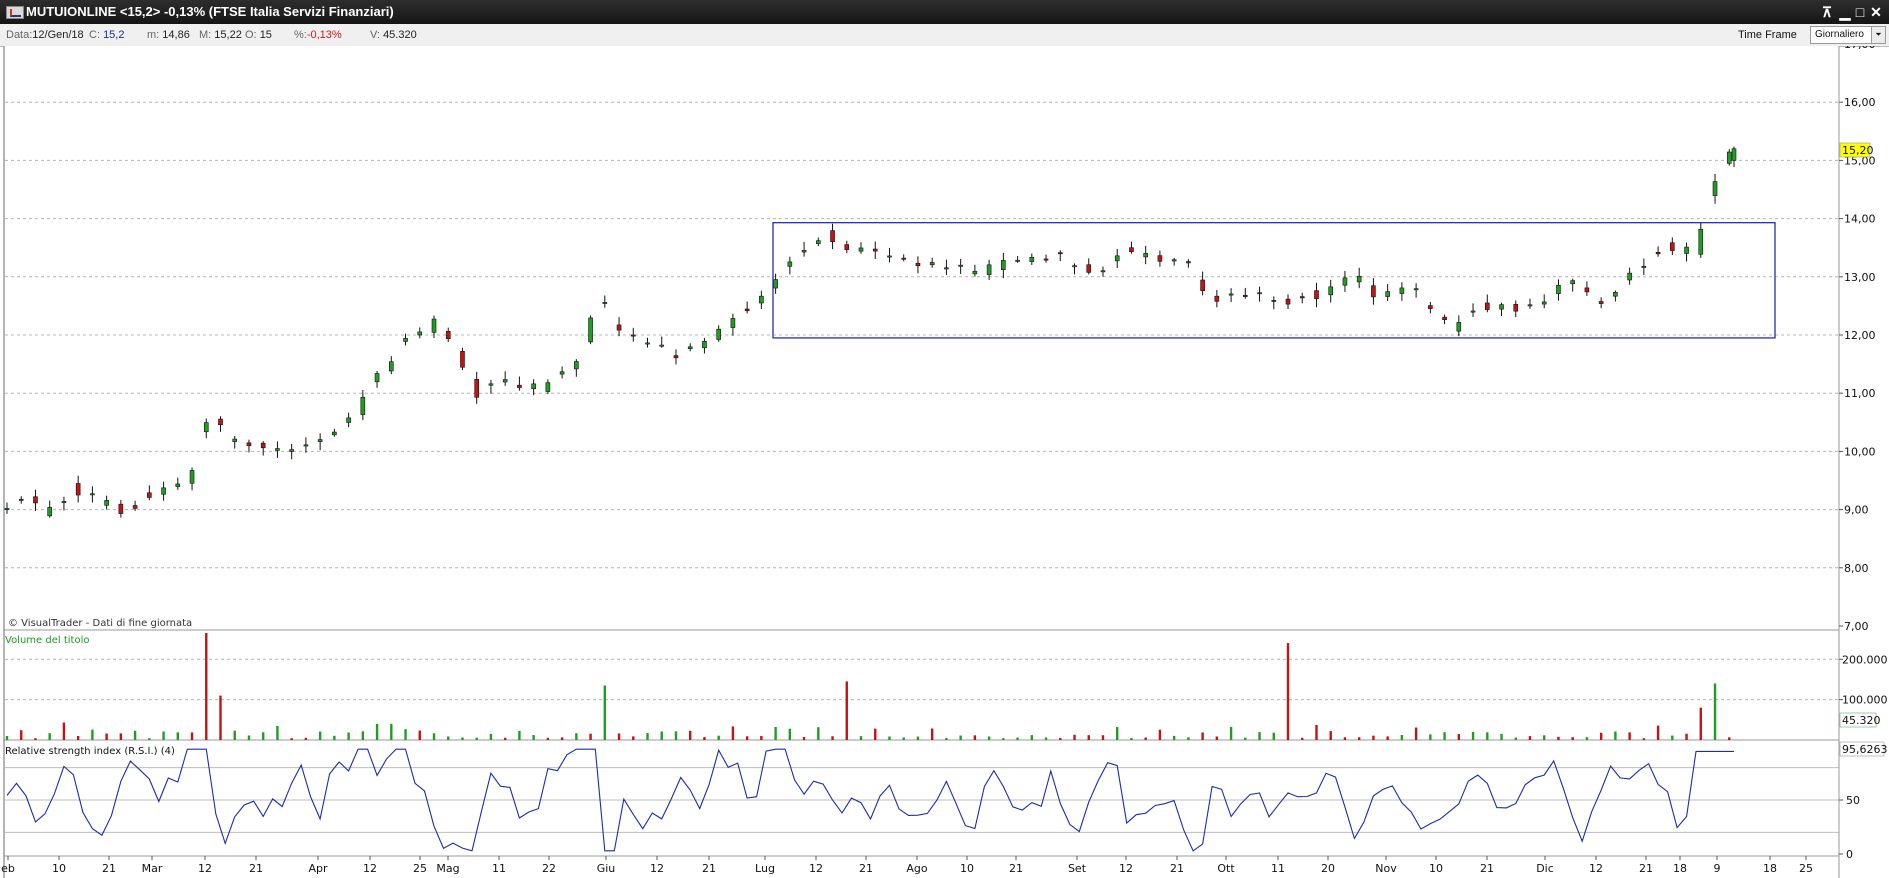 The height and width of the screenshot is (878, 1889). What do you see at coordinates (1848, 35) in the screenshot?
I see `timeframe-select: Giornaliero ⏷` at bounding box center [1848, 35].